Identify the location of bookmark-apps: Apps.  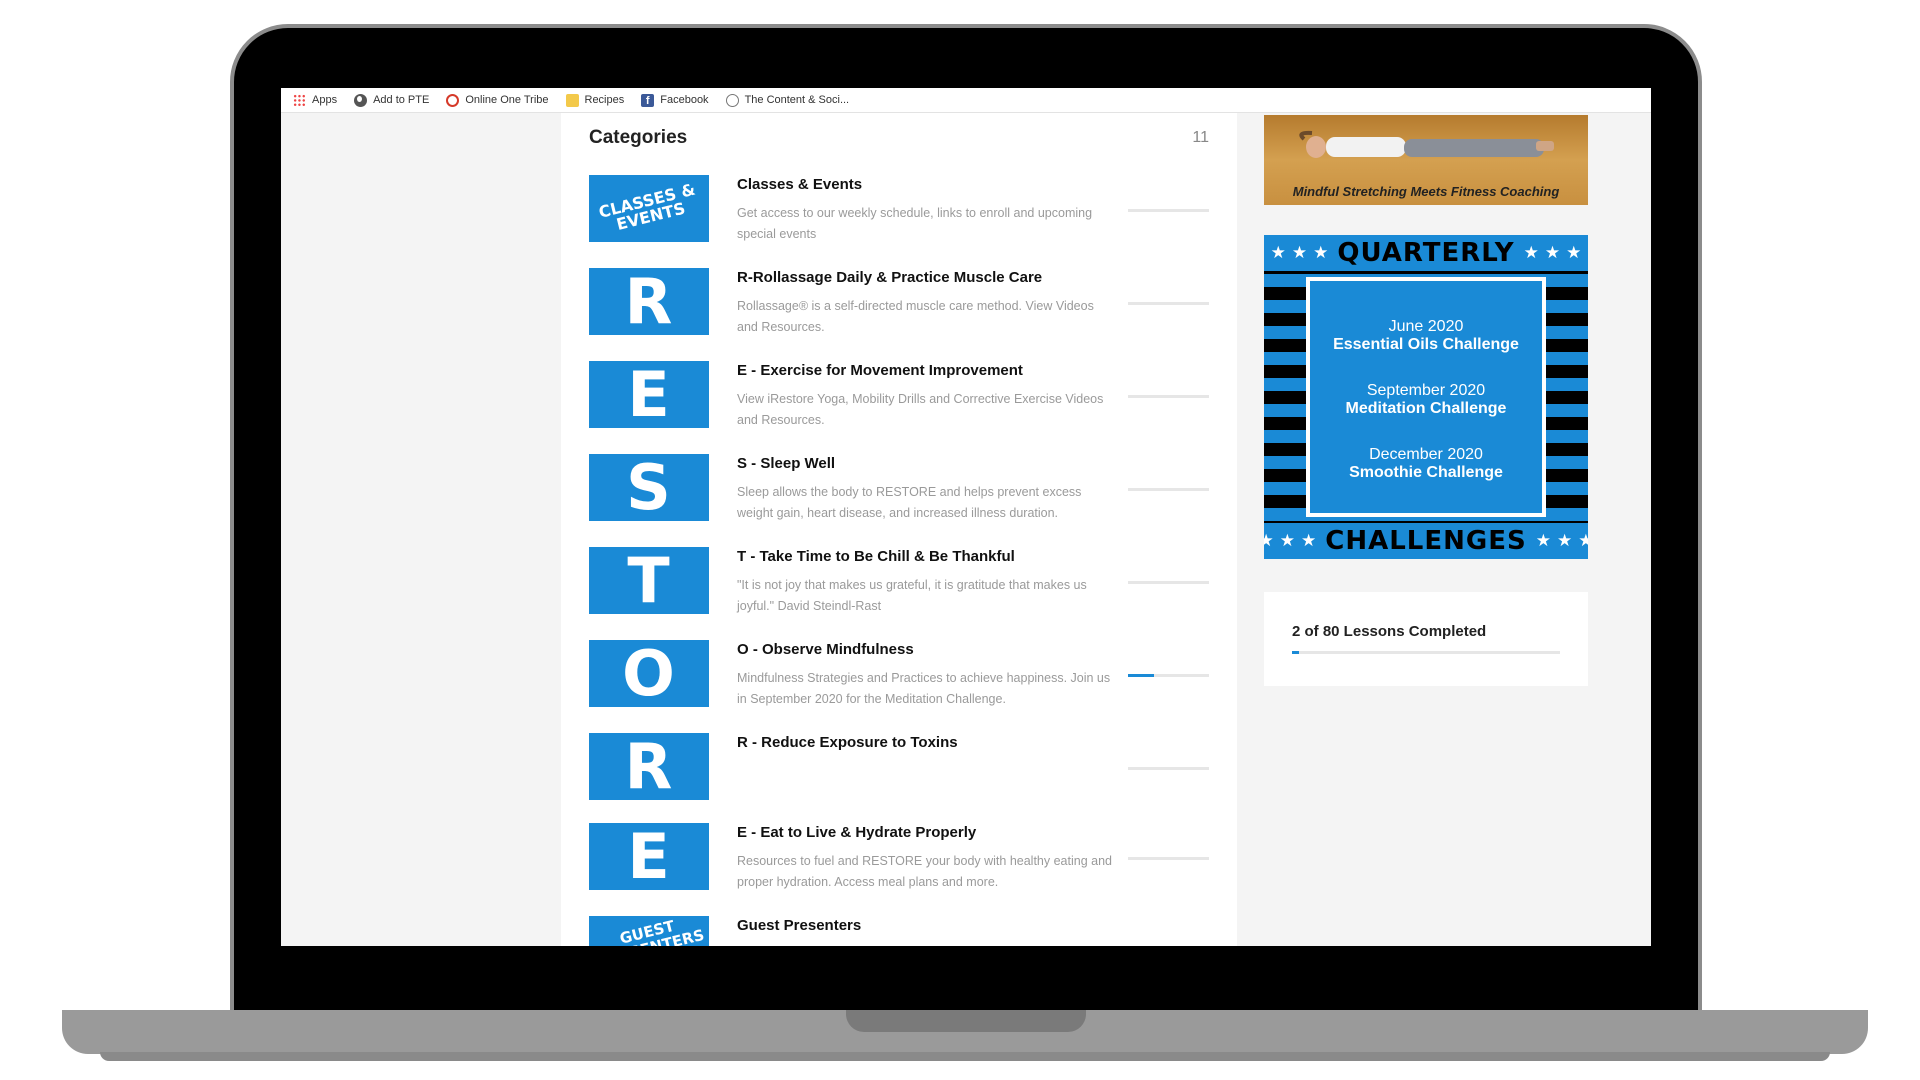
(315, 100).